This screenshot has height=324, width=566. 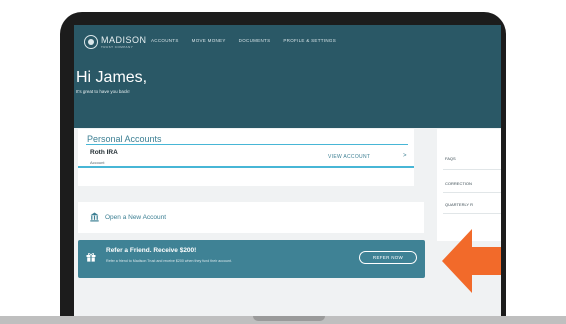 I want to click on nav-item-profile-settings: PROFILE & SETTINGS, so click(x=309, y=40).